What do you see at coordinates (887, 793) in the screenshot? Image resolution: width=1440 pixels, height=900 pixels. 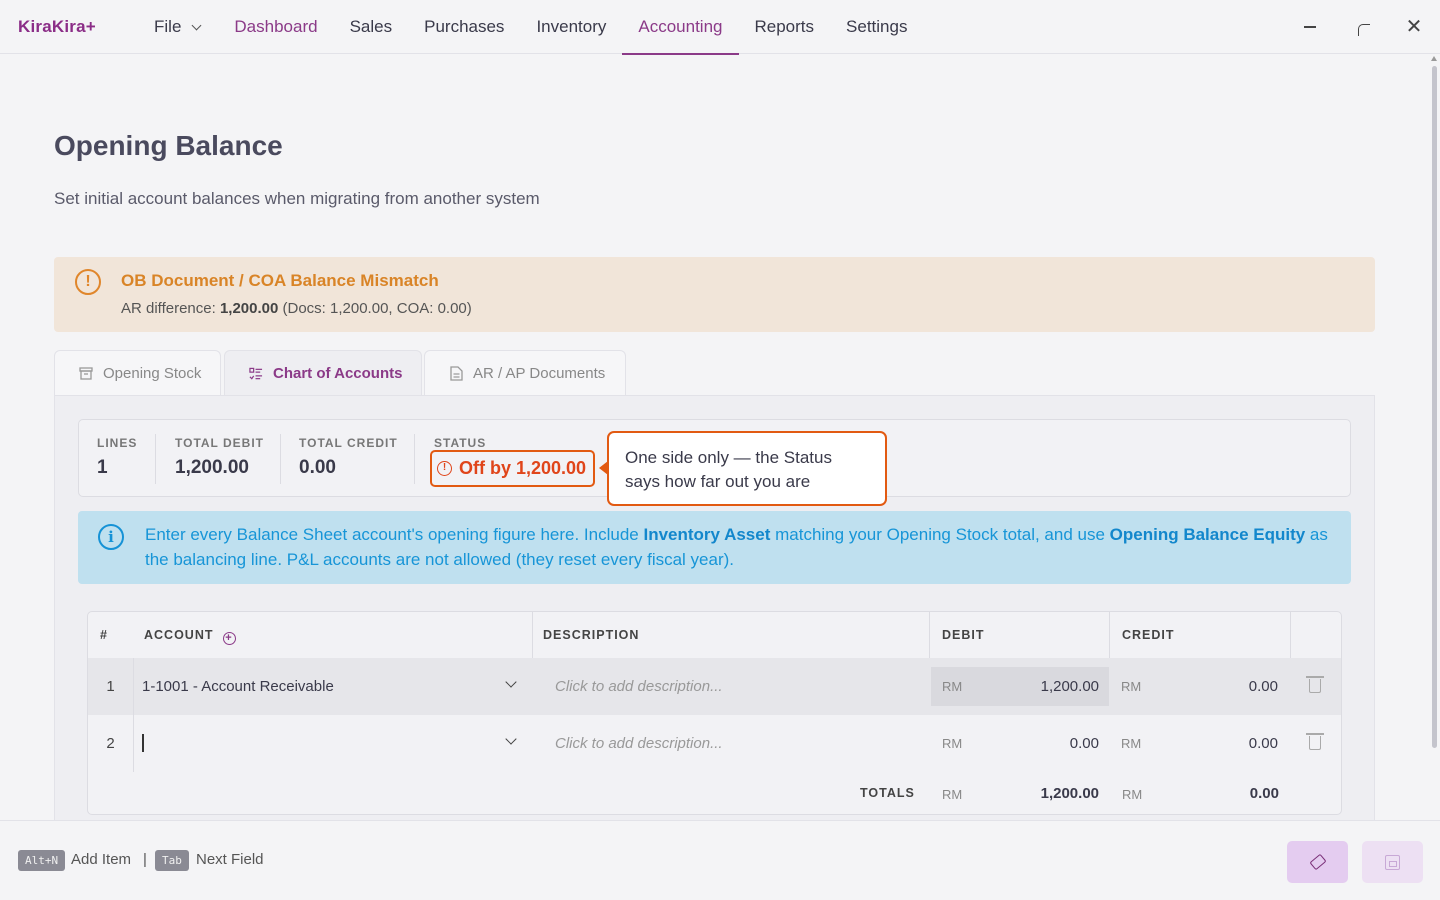 I see `totals-label: TOTALS` at bounding box center [887, 793].